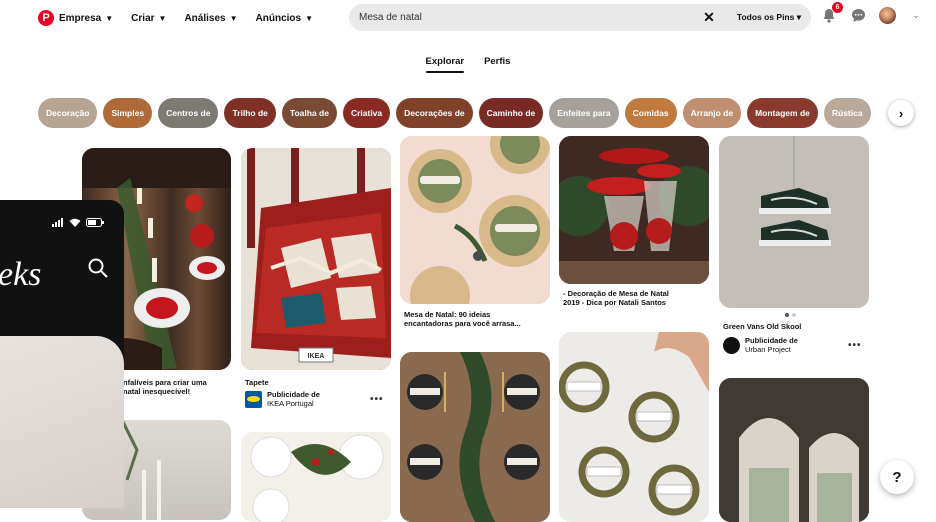 The height and width of the screenshot is (522, 936). I want to click on chevron-down-icon: ⌄, so click(916, 14).